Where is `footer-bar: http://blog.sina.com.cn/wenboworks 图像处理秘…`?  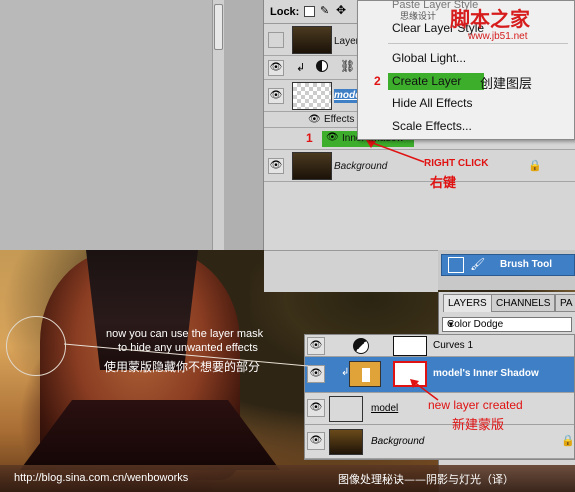
footer-bar: http://blog.sina.com.cn/wenboworks 图像处理秘… is located at coordinates (287, 478).